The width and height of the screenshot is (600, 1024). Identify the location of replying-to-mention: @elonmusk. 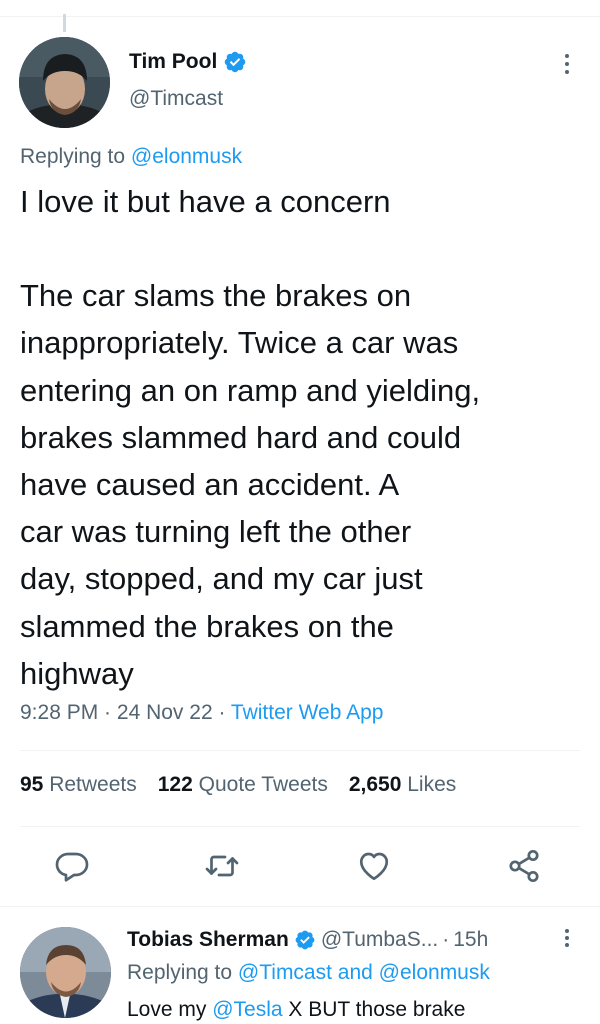
(186, 156).